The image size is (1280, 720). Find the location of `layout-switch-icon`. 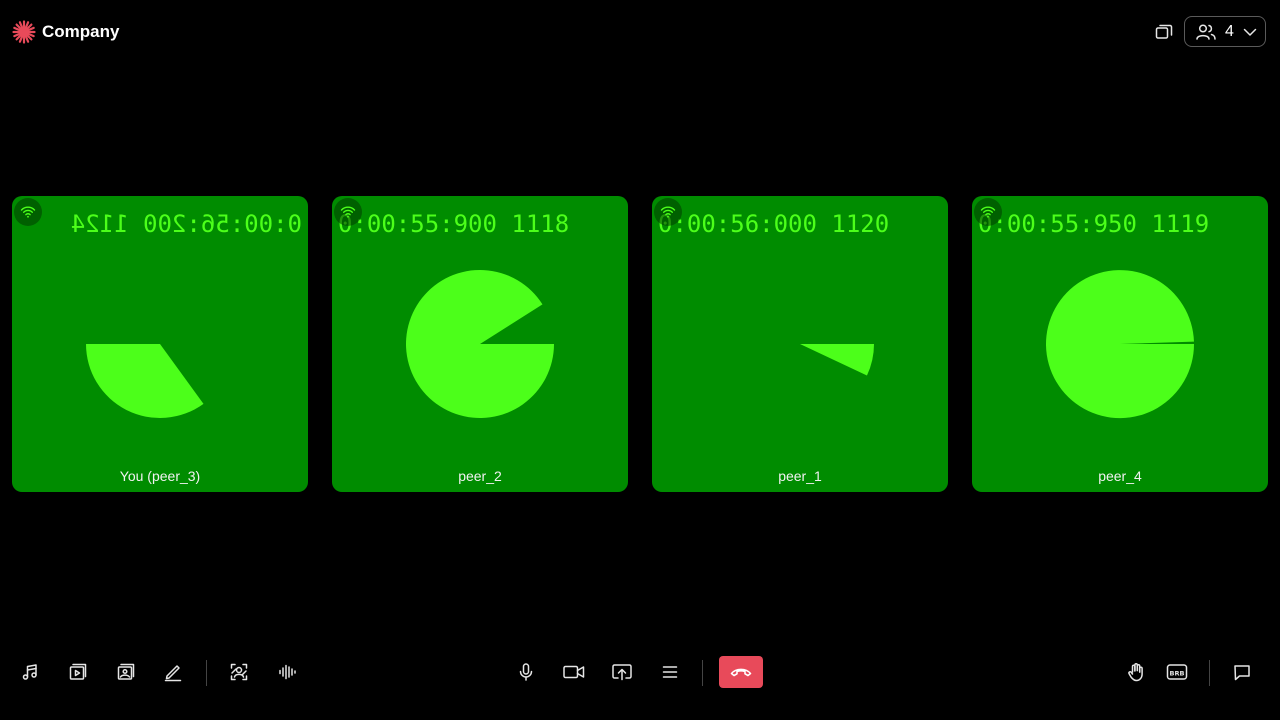

layout-switch-icon is located at coordinates (1164, 31).